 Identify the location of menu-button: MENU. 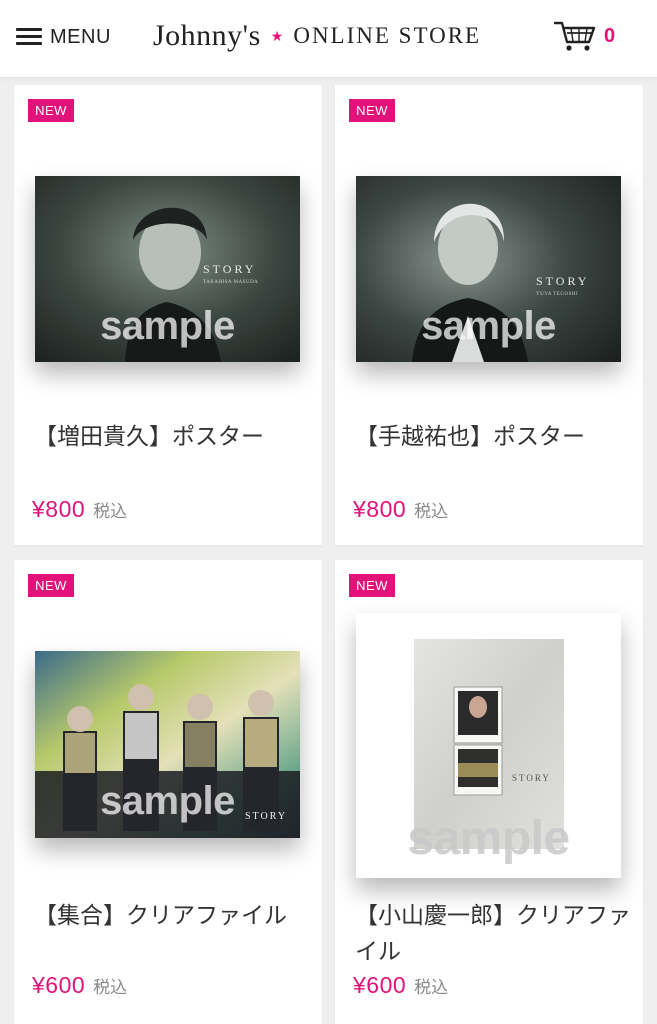
(63, 37).